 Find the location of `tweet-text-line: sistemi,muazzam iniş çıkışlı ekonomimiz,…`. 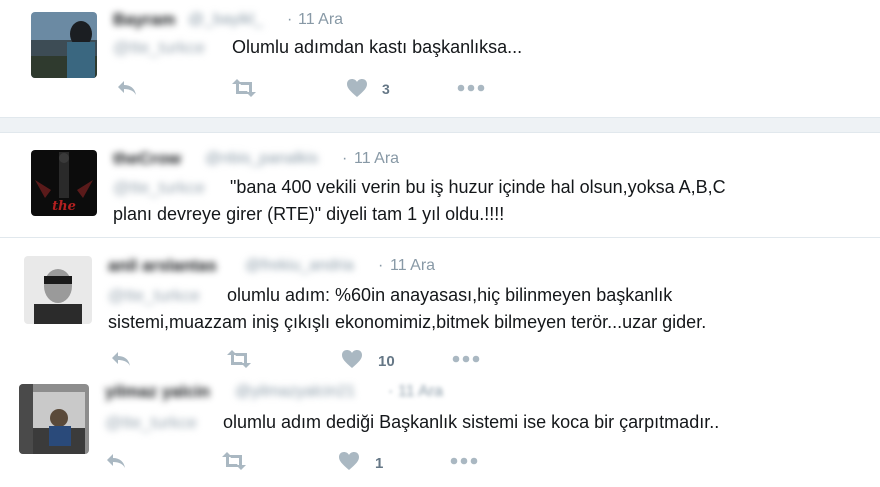

tweet-text-line: sistemi,muazzam iniş çıkışlı ekonomimiz,… is located at coordinates (407, 322).